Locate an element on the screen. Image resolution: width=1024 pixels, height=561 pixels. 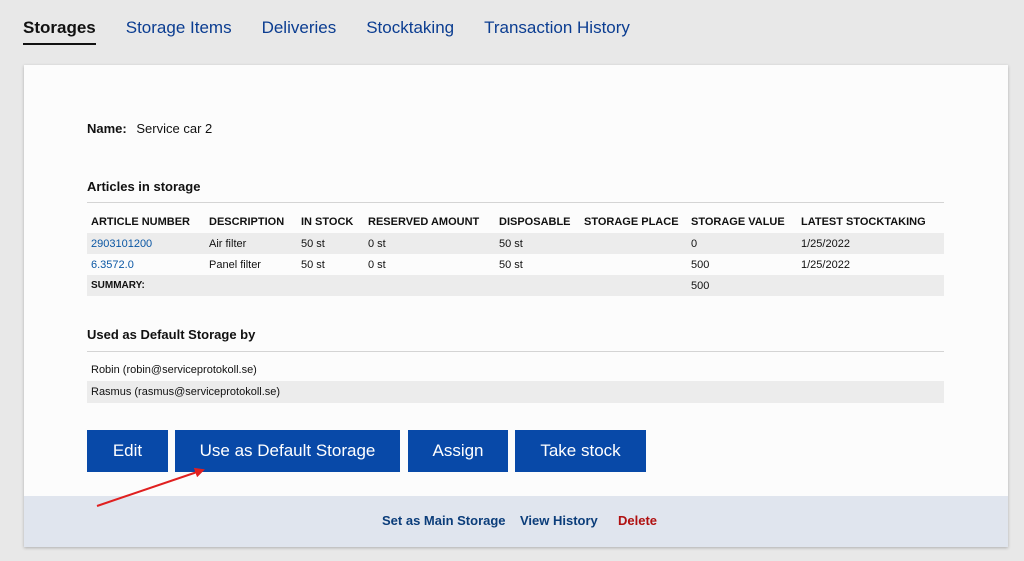
storage-name-row: Name: Service car 2 is located at coordinates (149, 128).